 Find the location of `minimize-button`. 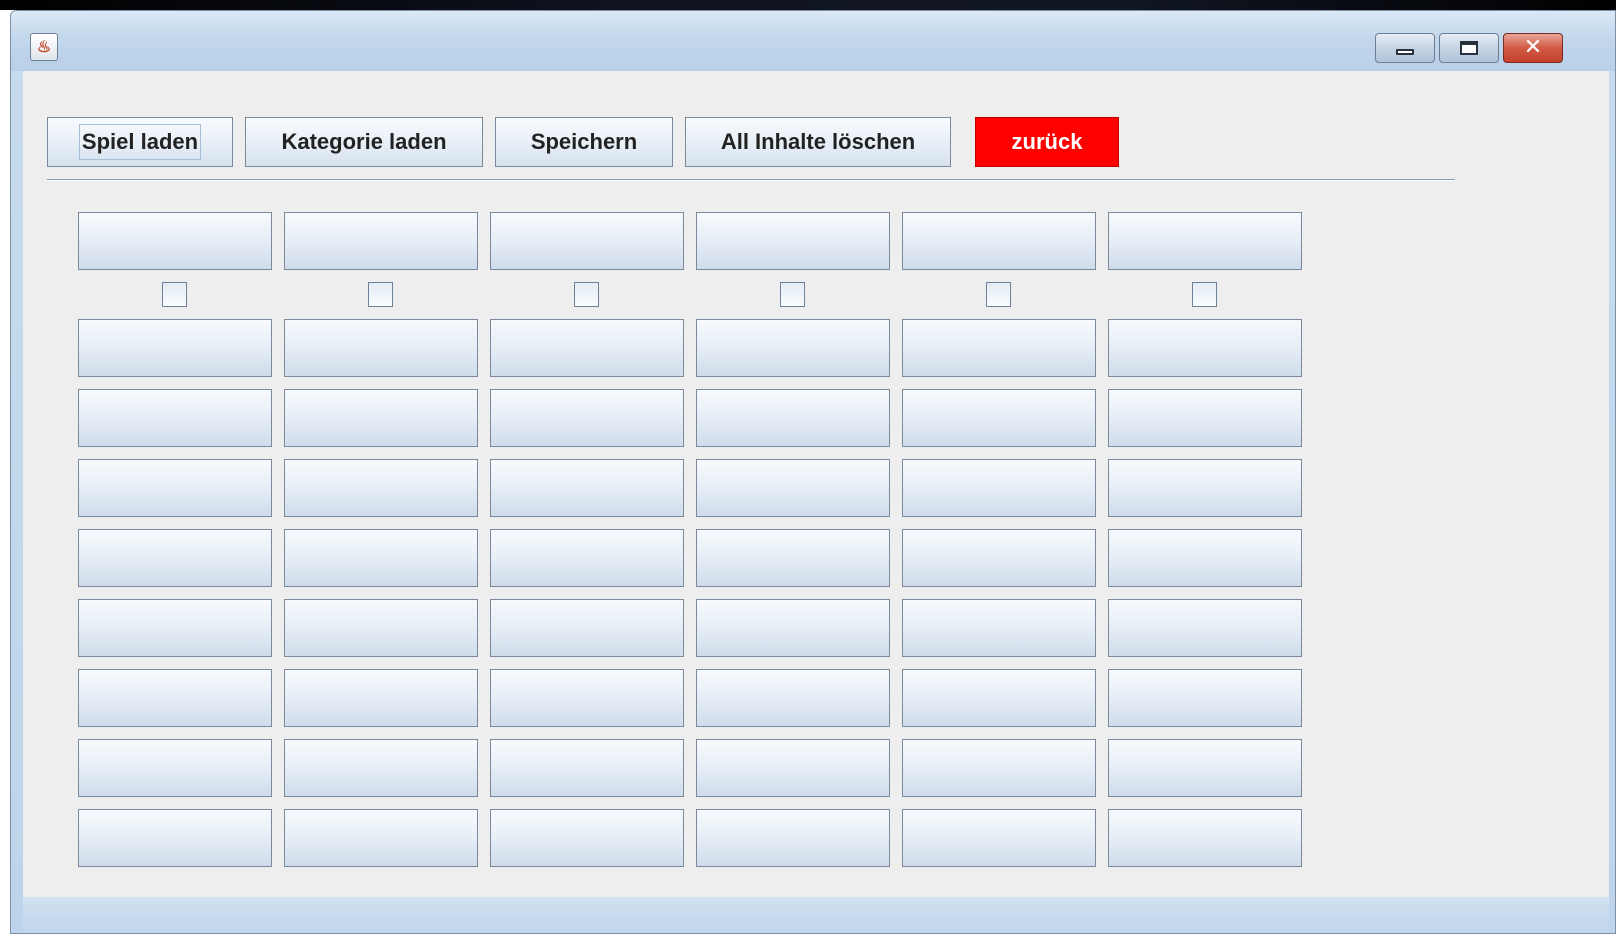

minimize-button is located at coordinates (1405, 48).